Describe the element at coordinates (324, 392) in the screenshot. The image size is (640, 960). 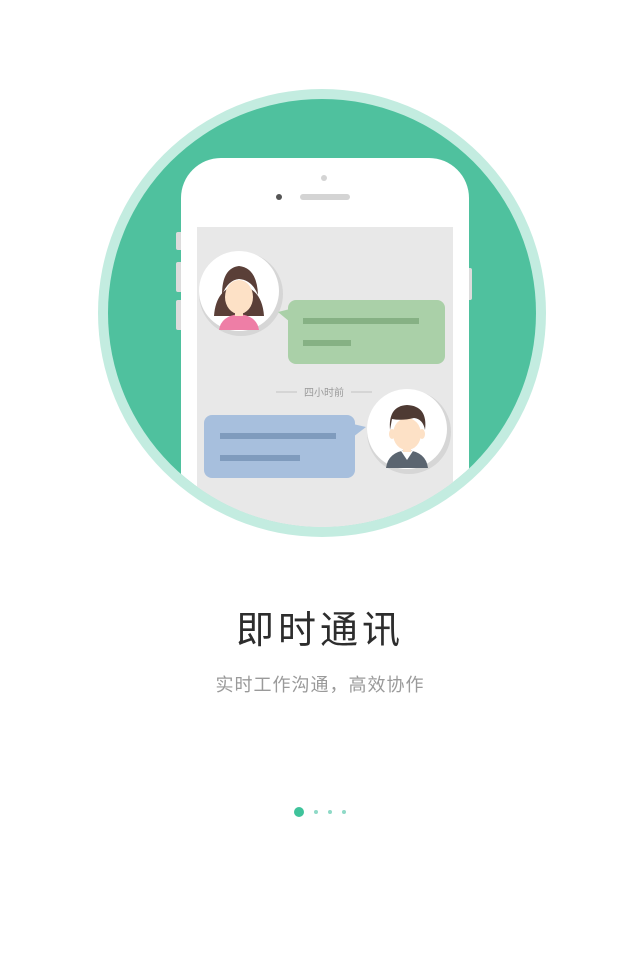
I see `timestamp-label: 四小时前` at that location.